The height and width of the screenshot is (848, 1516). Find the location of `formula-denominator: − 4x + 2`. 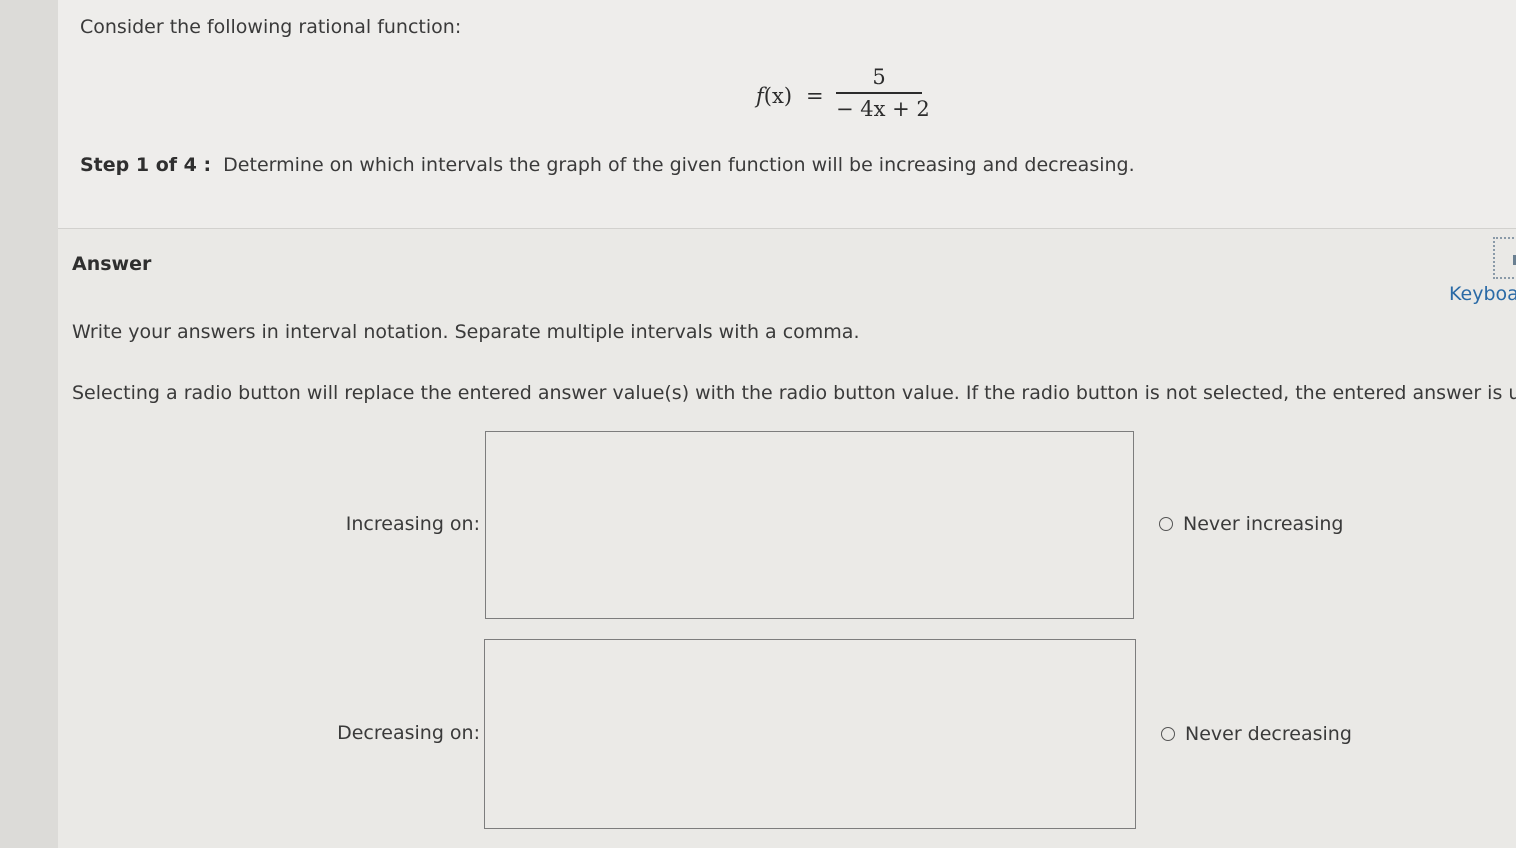

formula-denominator: − 4x + 2 is located at coordinates (883, 108).